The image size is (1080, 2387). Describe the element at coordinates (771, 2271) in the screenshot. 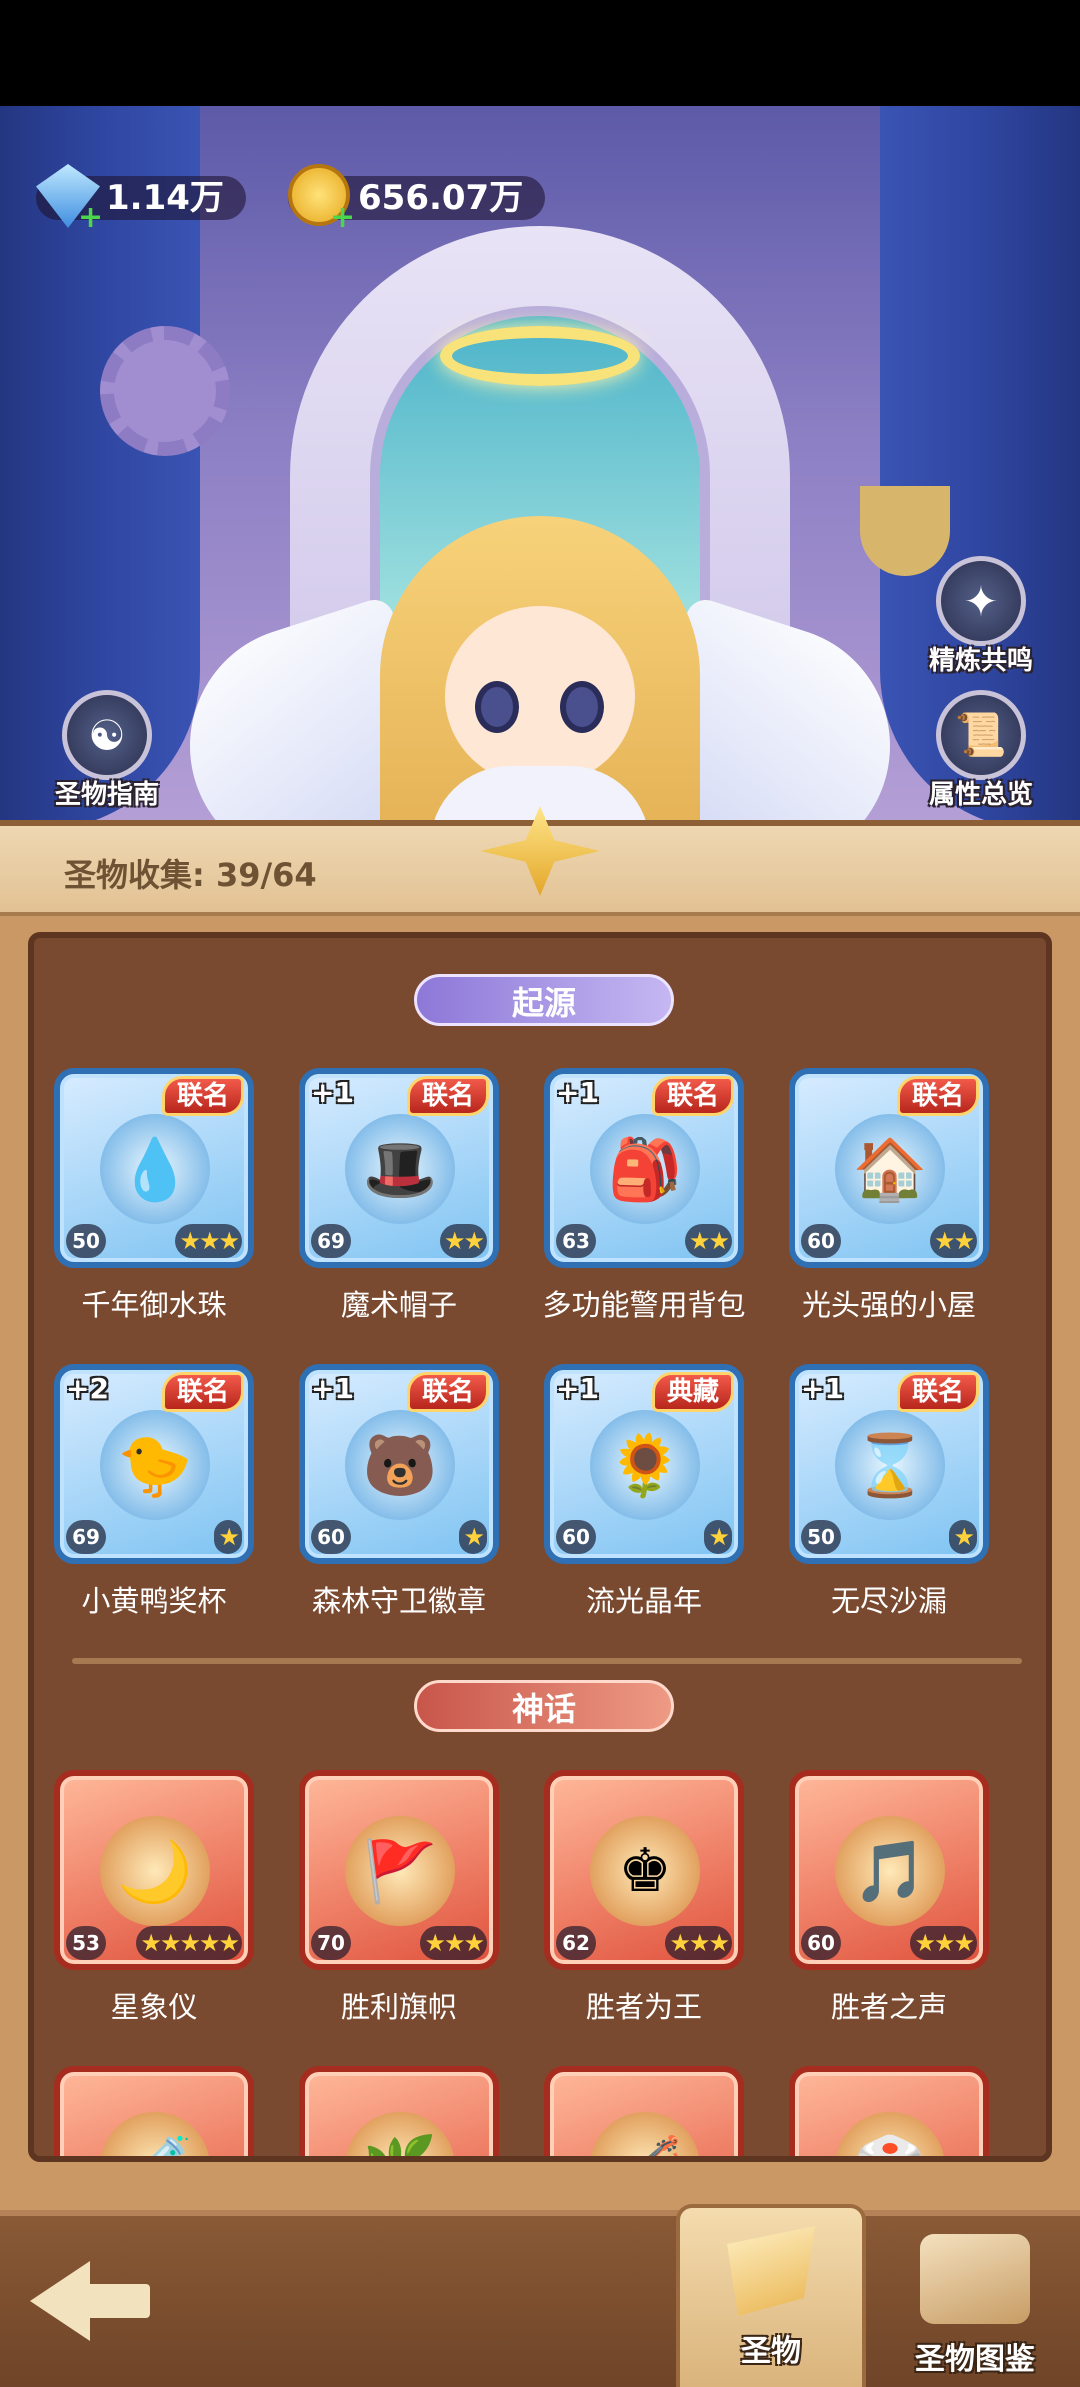

I see `relic-horn-icon` at that location.